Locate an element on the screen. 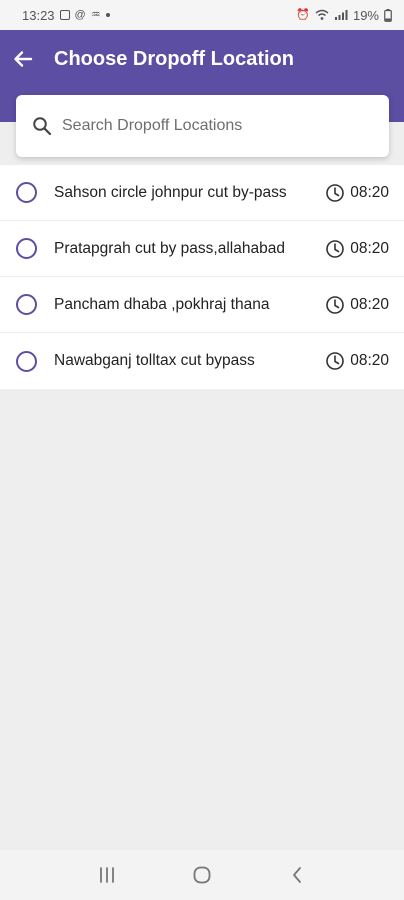 The height and width of the screenshot is (900, 404). app-notification-icon: ♒ is located at coordinates (95, 14).